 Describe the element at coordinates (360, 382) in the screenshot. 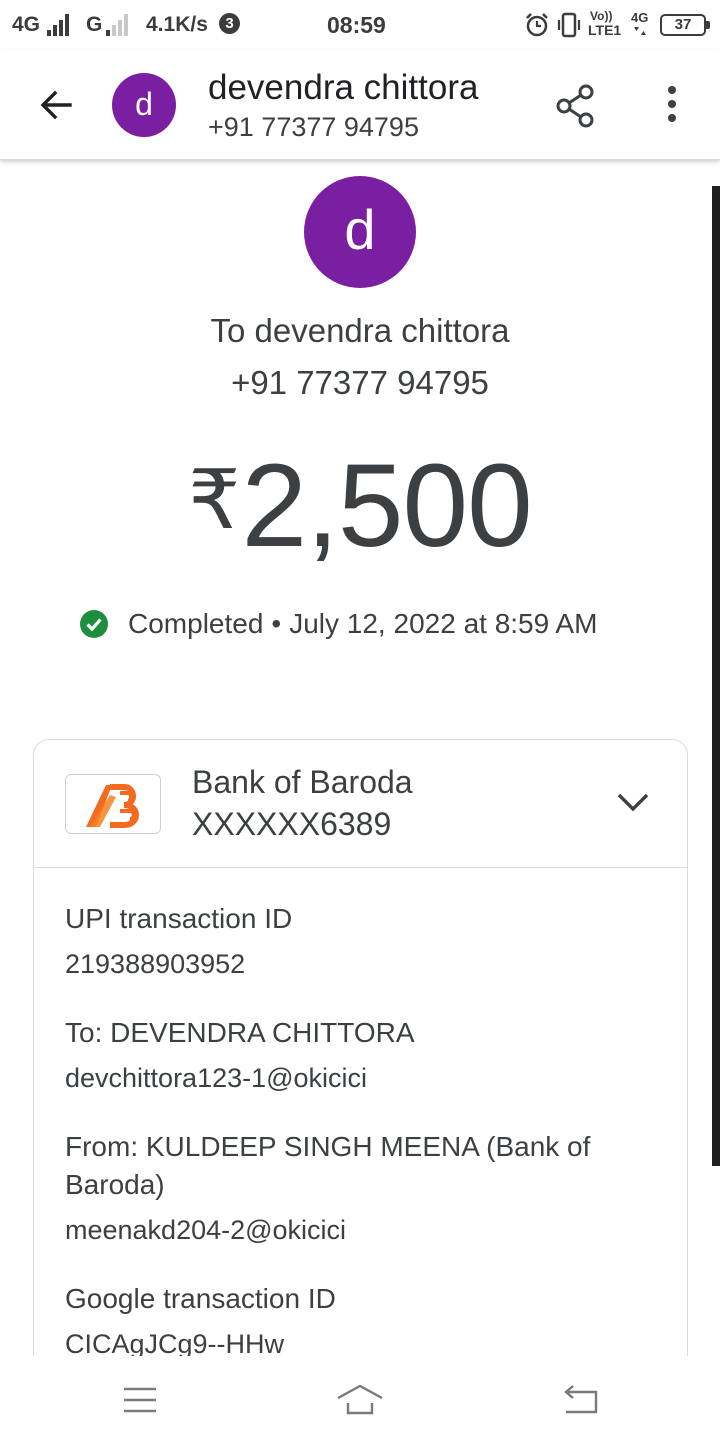

I see `recipient-phone: +91 77377 94795` at that location.